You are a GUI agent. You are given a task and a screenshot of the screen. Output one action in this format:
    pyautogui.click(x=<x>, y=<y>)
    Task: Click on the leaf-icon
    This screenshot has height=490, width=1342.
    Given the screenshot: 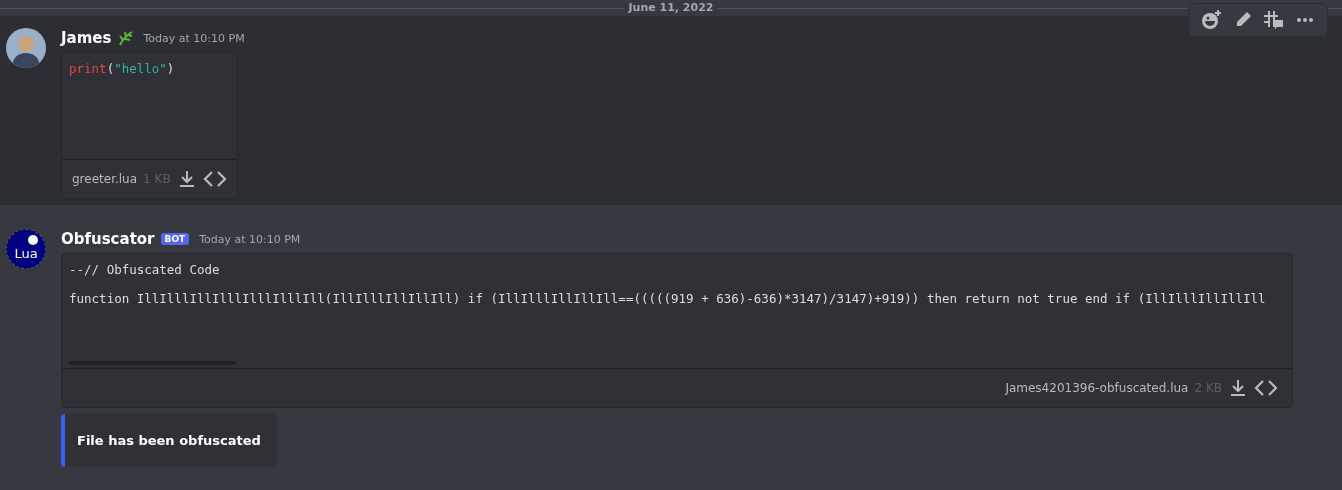 What is the action you would take?
    pyautogui.click(x=125, y=38)
    